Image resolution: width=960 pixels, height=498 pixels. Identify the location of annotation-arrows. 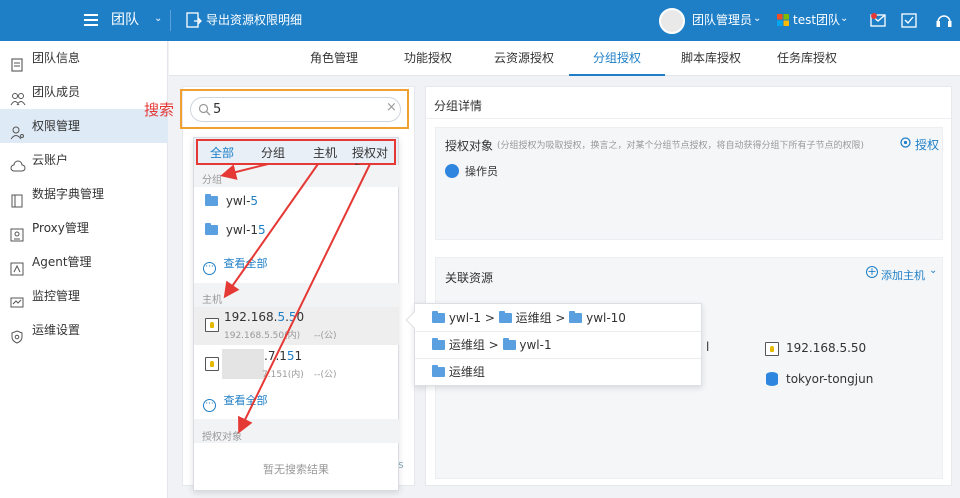
(295, 298).